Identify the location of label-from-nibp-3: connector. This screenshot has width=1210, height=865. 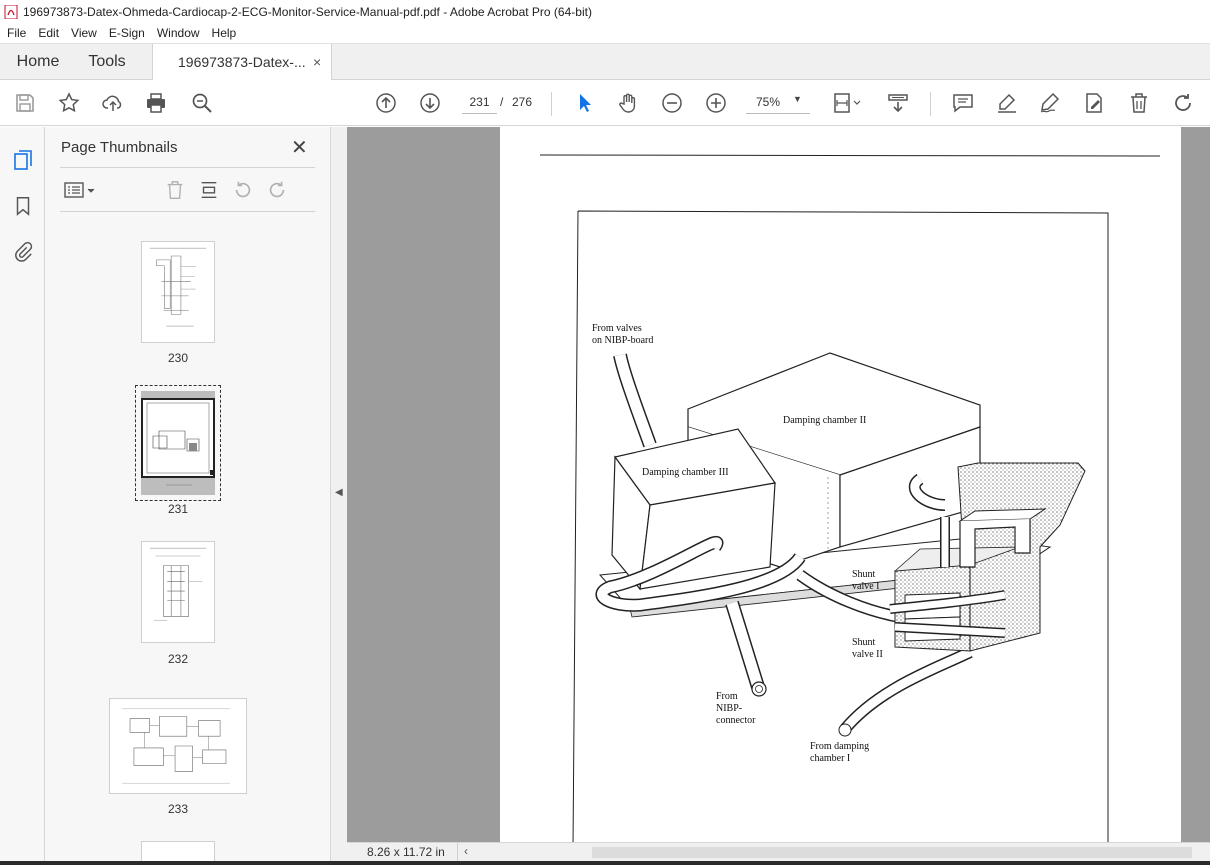
(736, 720).